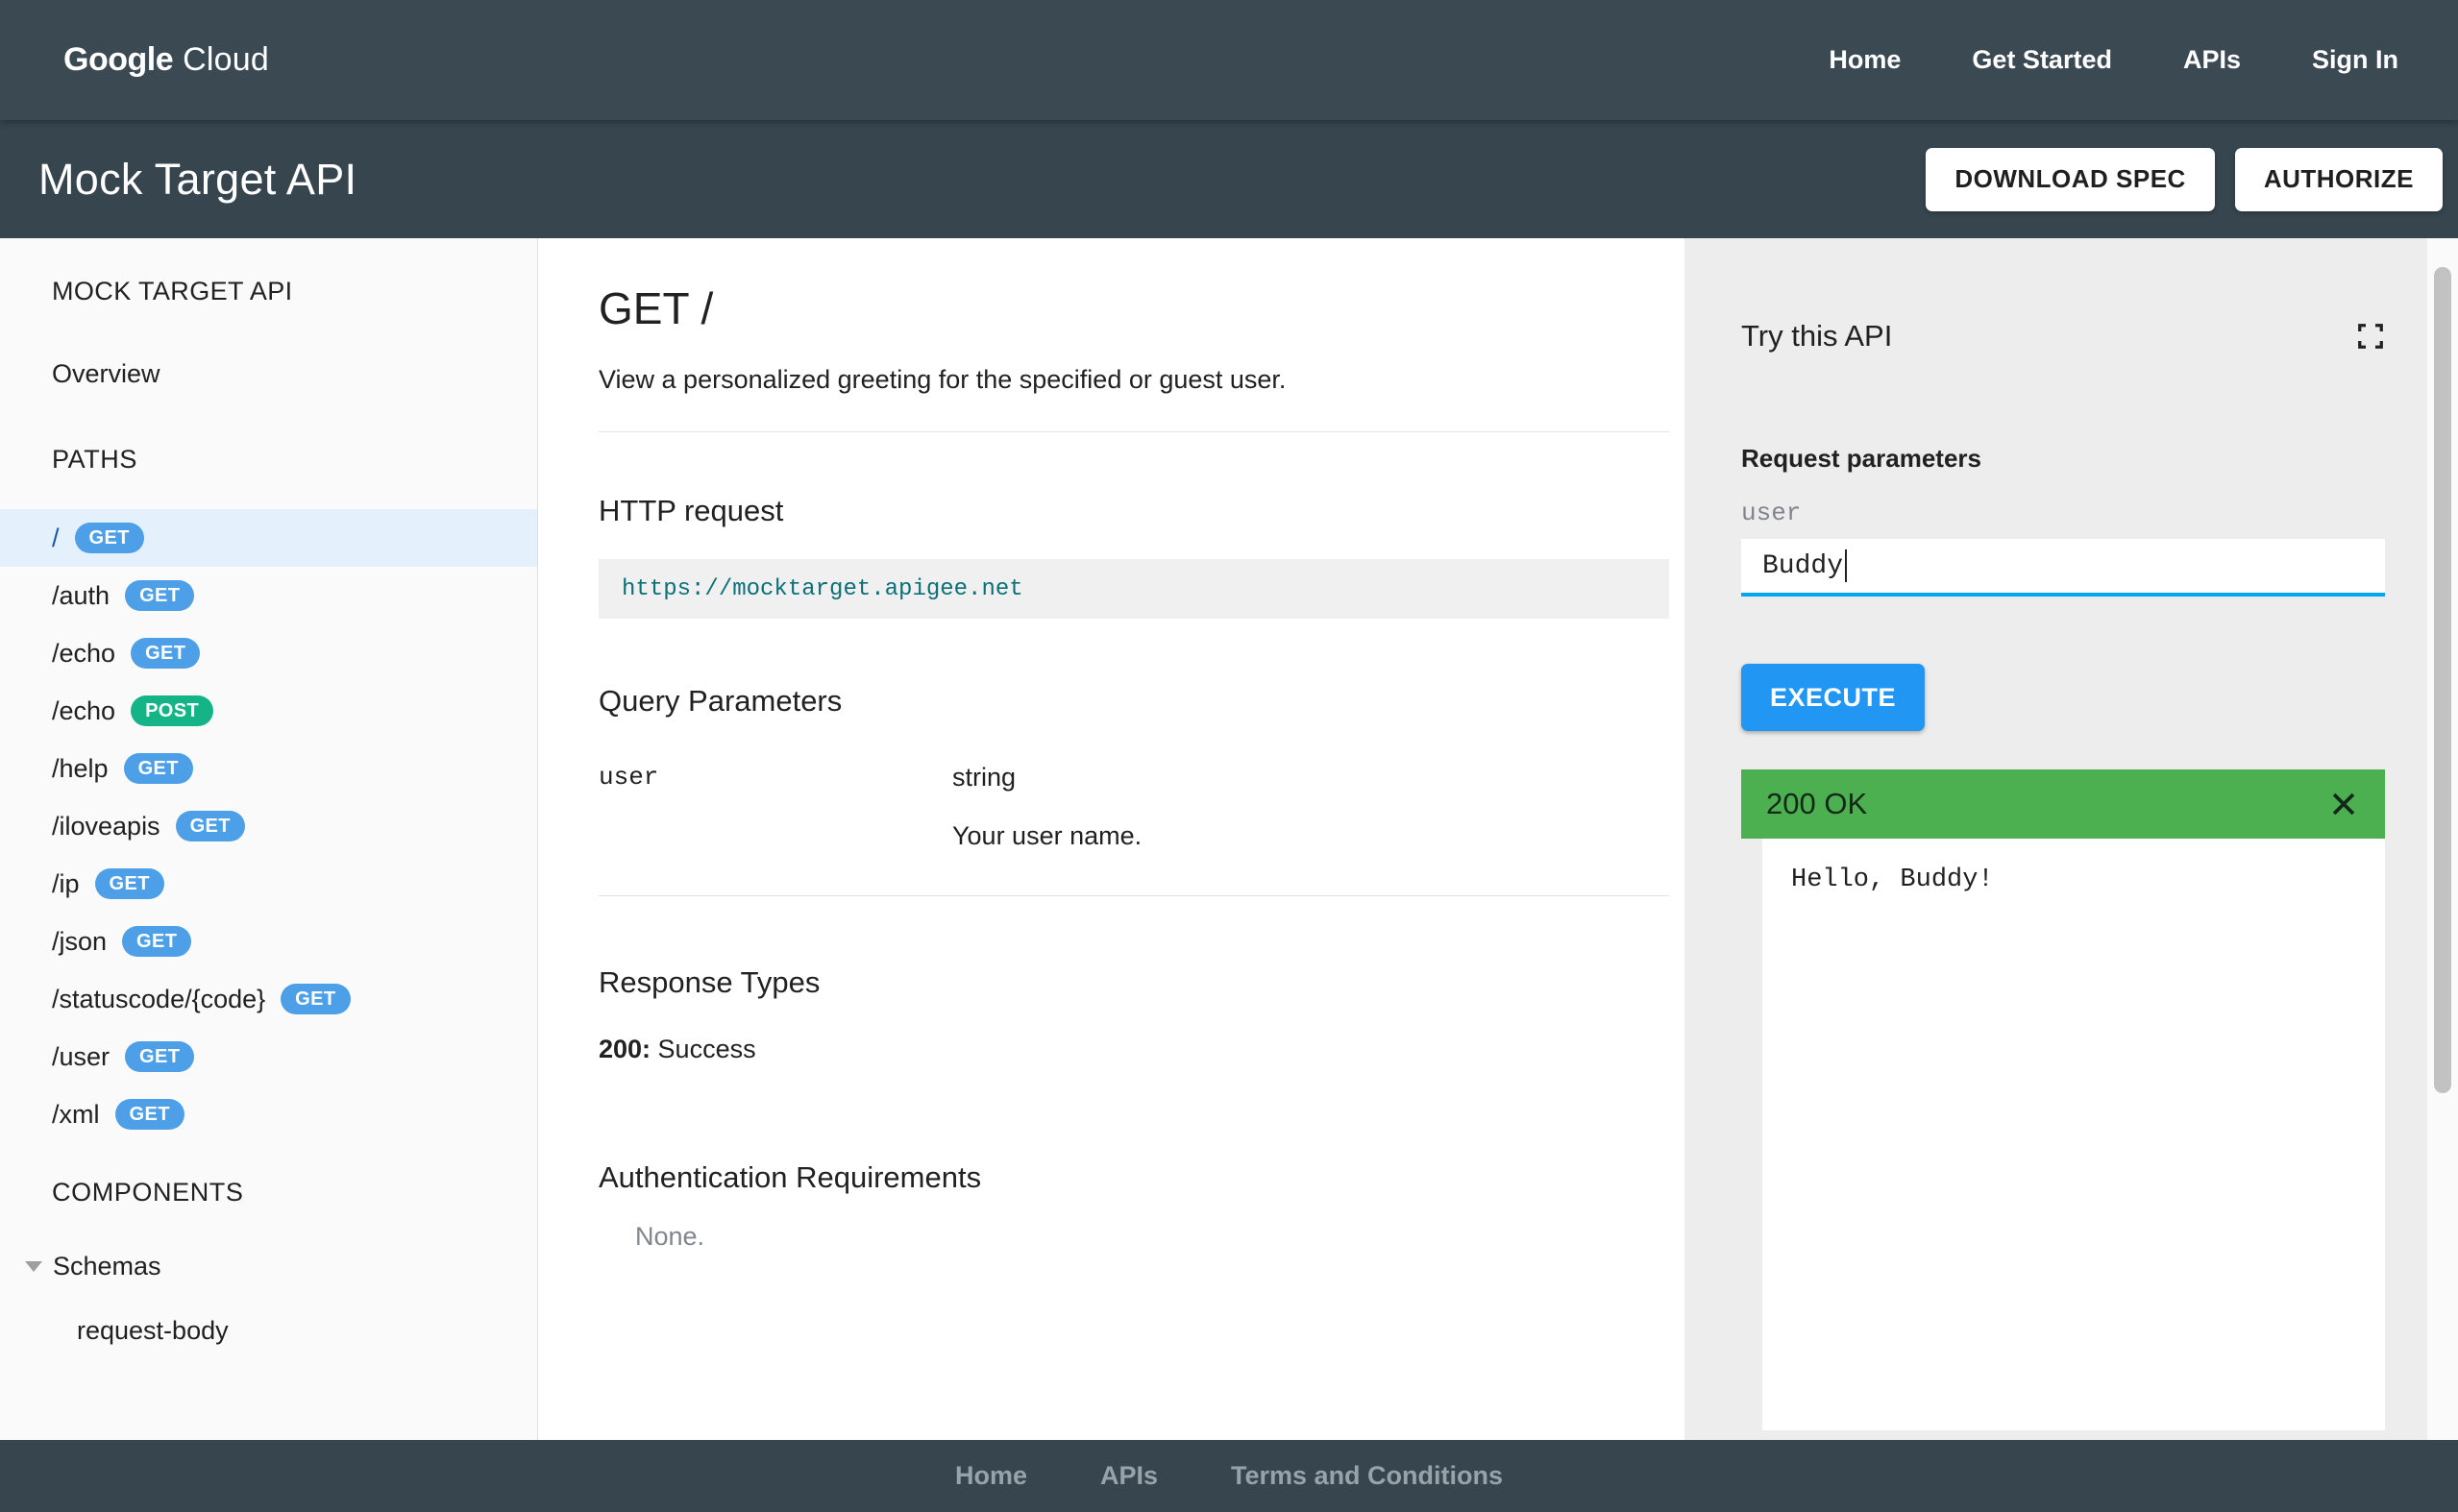 This screenshot has height=1512, width=2458. Describe the element at coordinates (268, 1114) in the screenshot. I see `sidebar-item-xml-get: /xml GET` at that location.